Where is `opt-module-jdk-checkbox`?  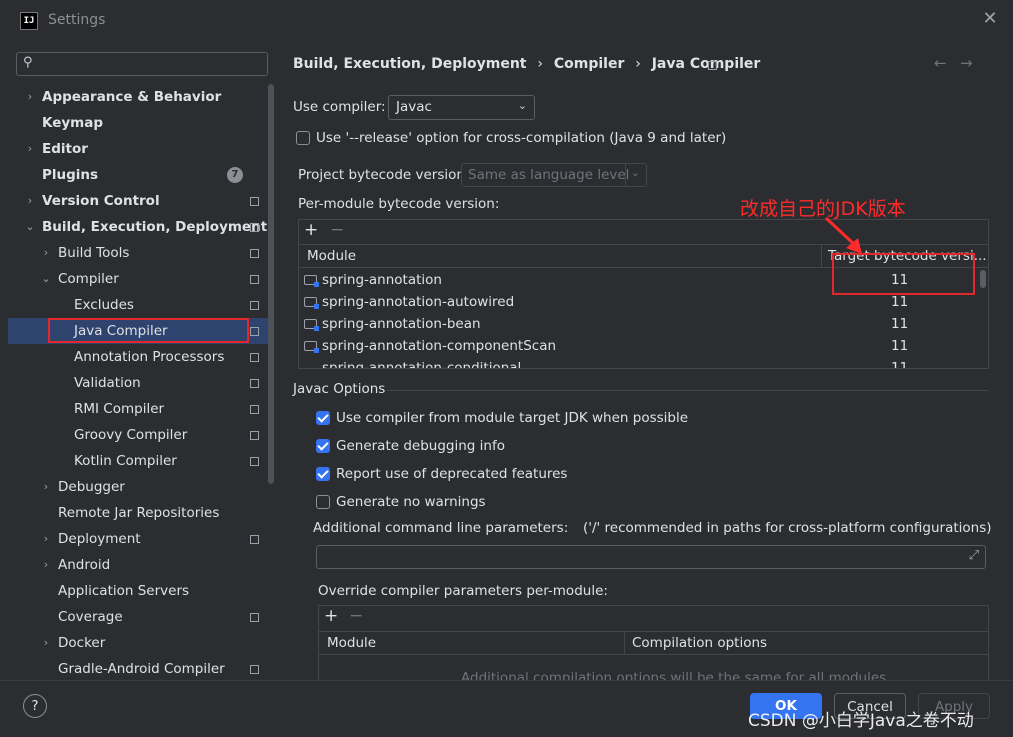 opt-module-jdk-checkbox is located at coordinates (323, 418).